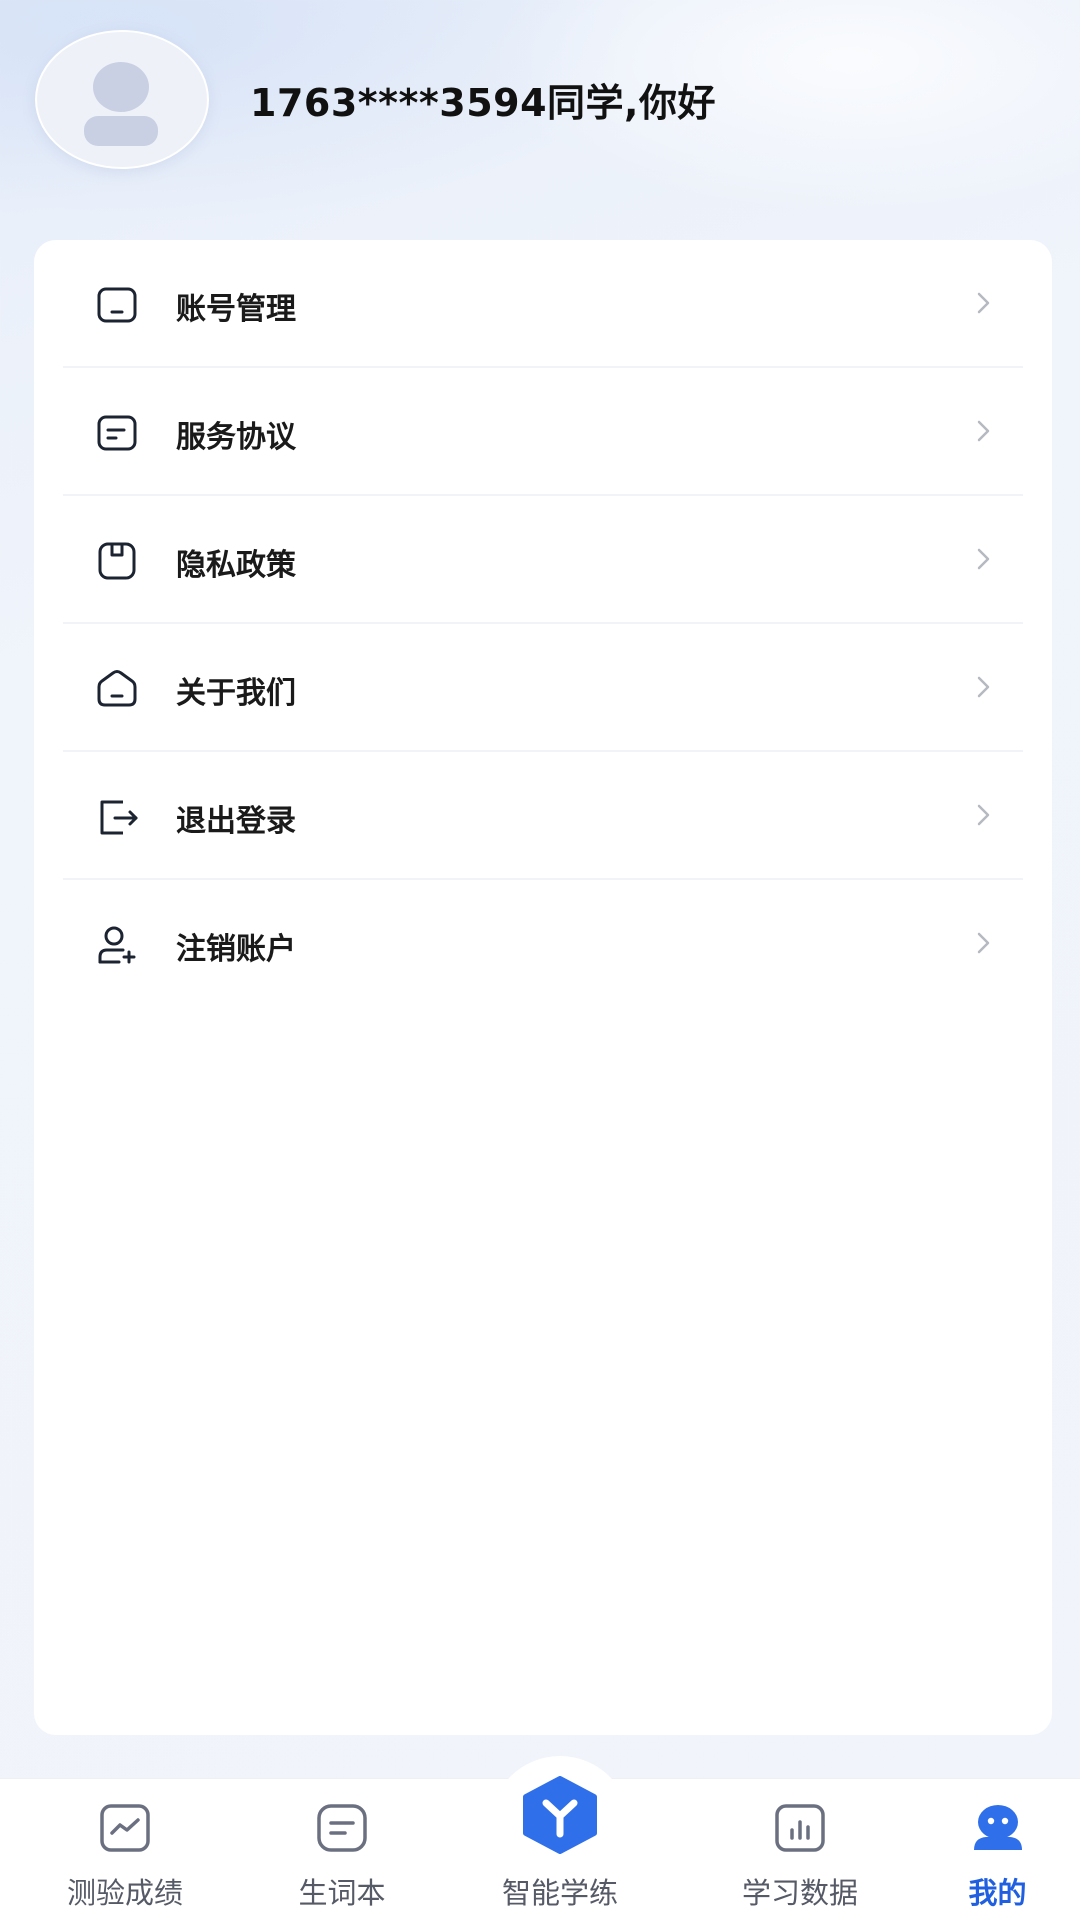 Image resolution: width=1080 pixels, height=1921 pixels. I want to click on tab-vocabulary-book: 生词本, so click(342, 1849).